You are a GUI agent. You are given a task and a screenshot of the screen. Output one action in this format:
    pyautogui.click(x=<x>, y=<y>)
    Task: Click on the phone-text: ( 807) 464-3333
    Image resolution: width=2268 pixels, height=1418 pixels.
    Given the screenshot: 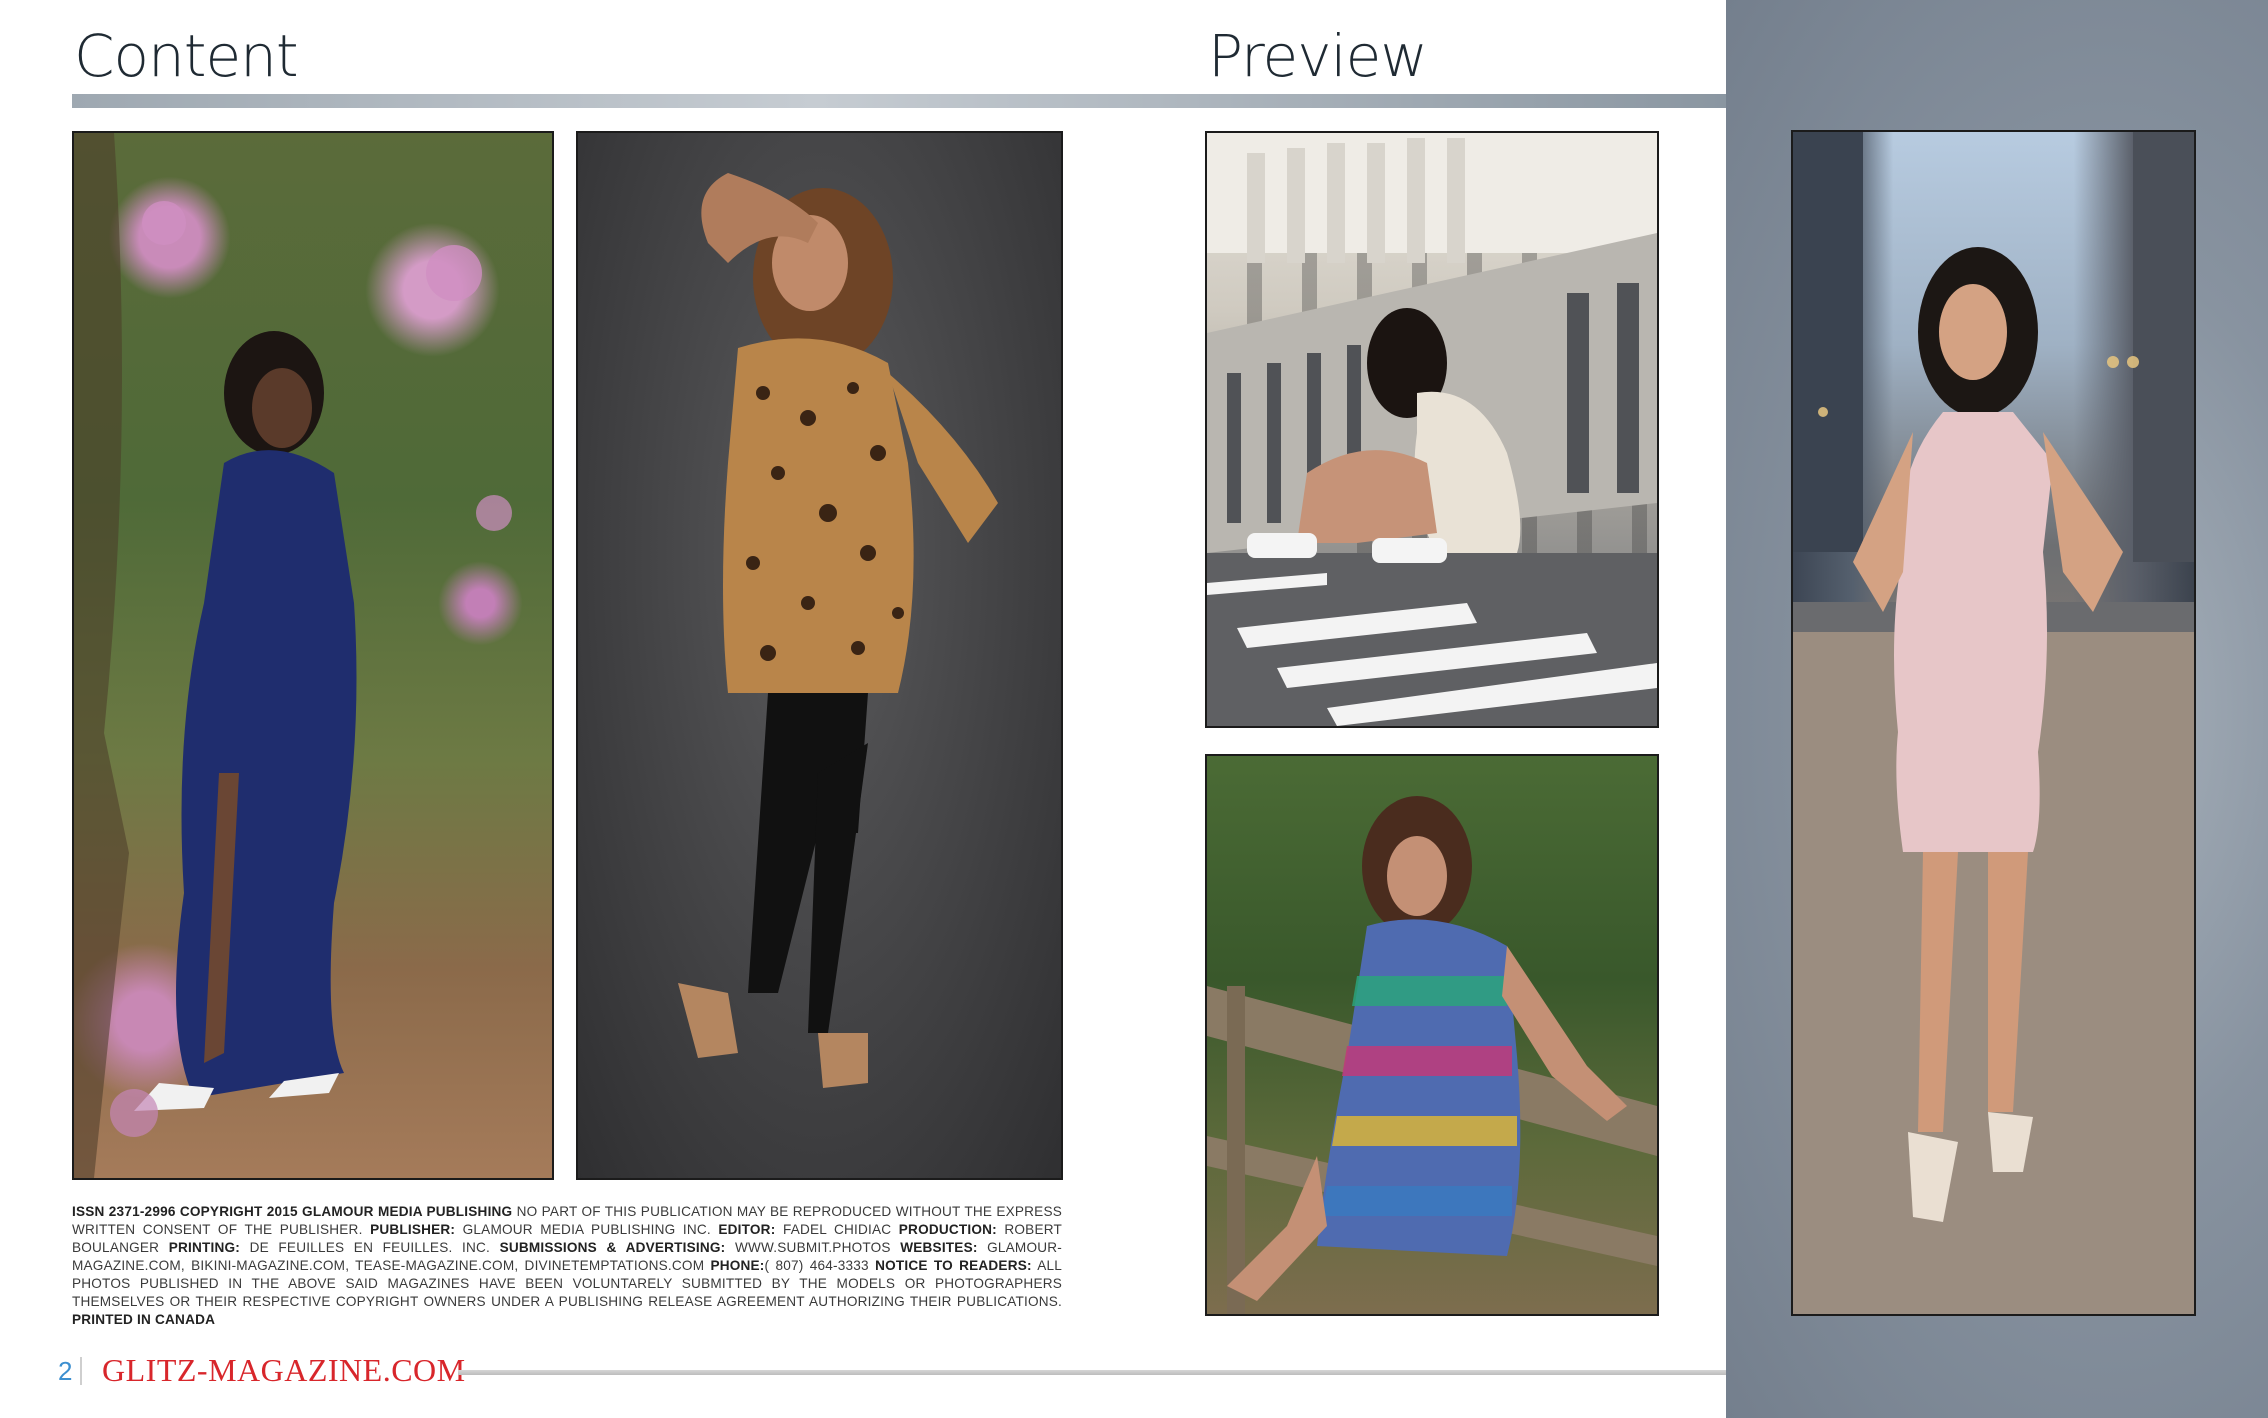 What is the action you would take?
    pyautogui.click(x=816, y=1265)
    